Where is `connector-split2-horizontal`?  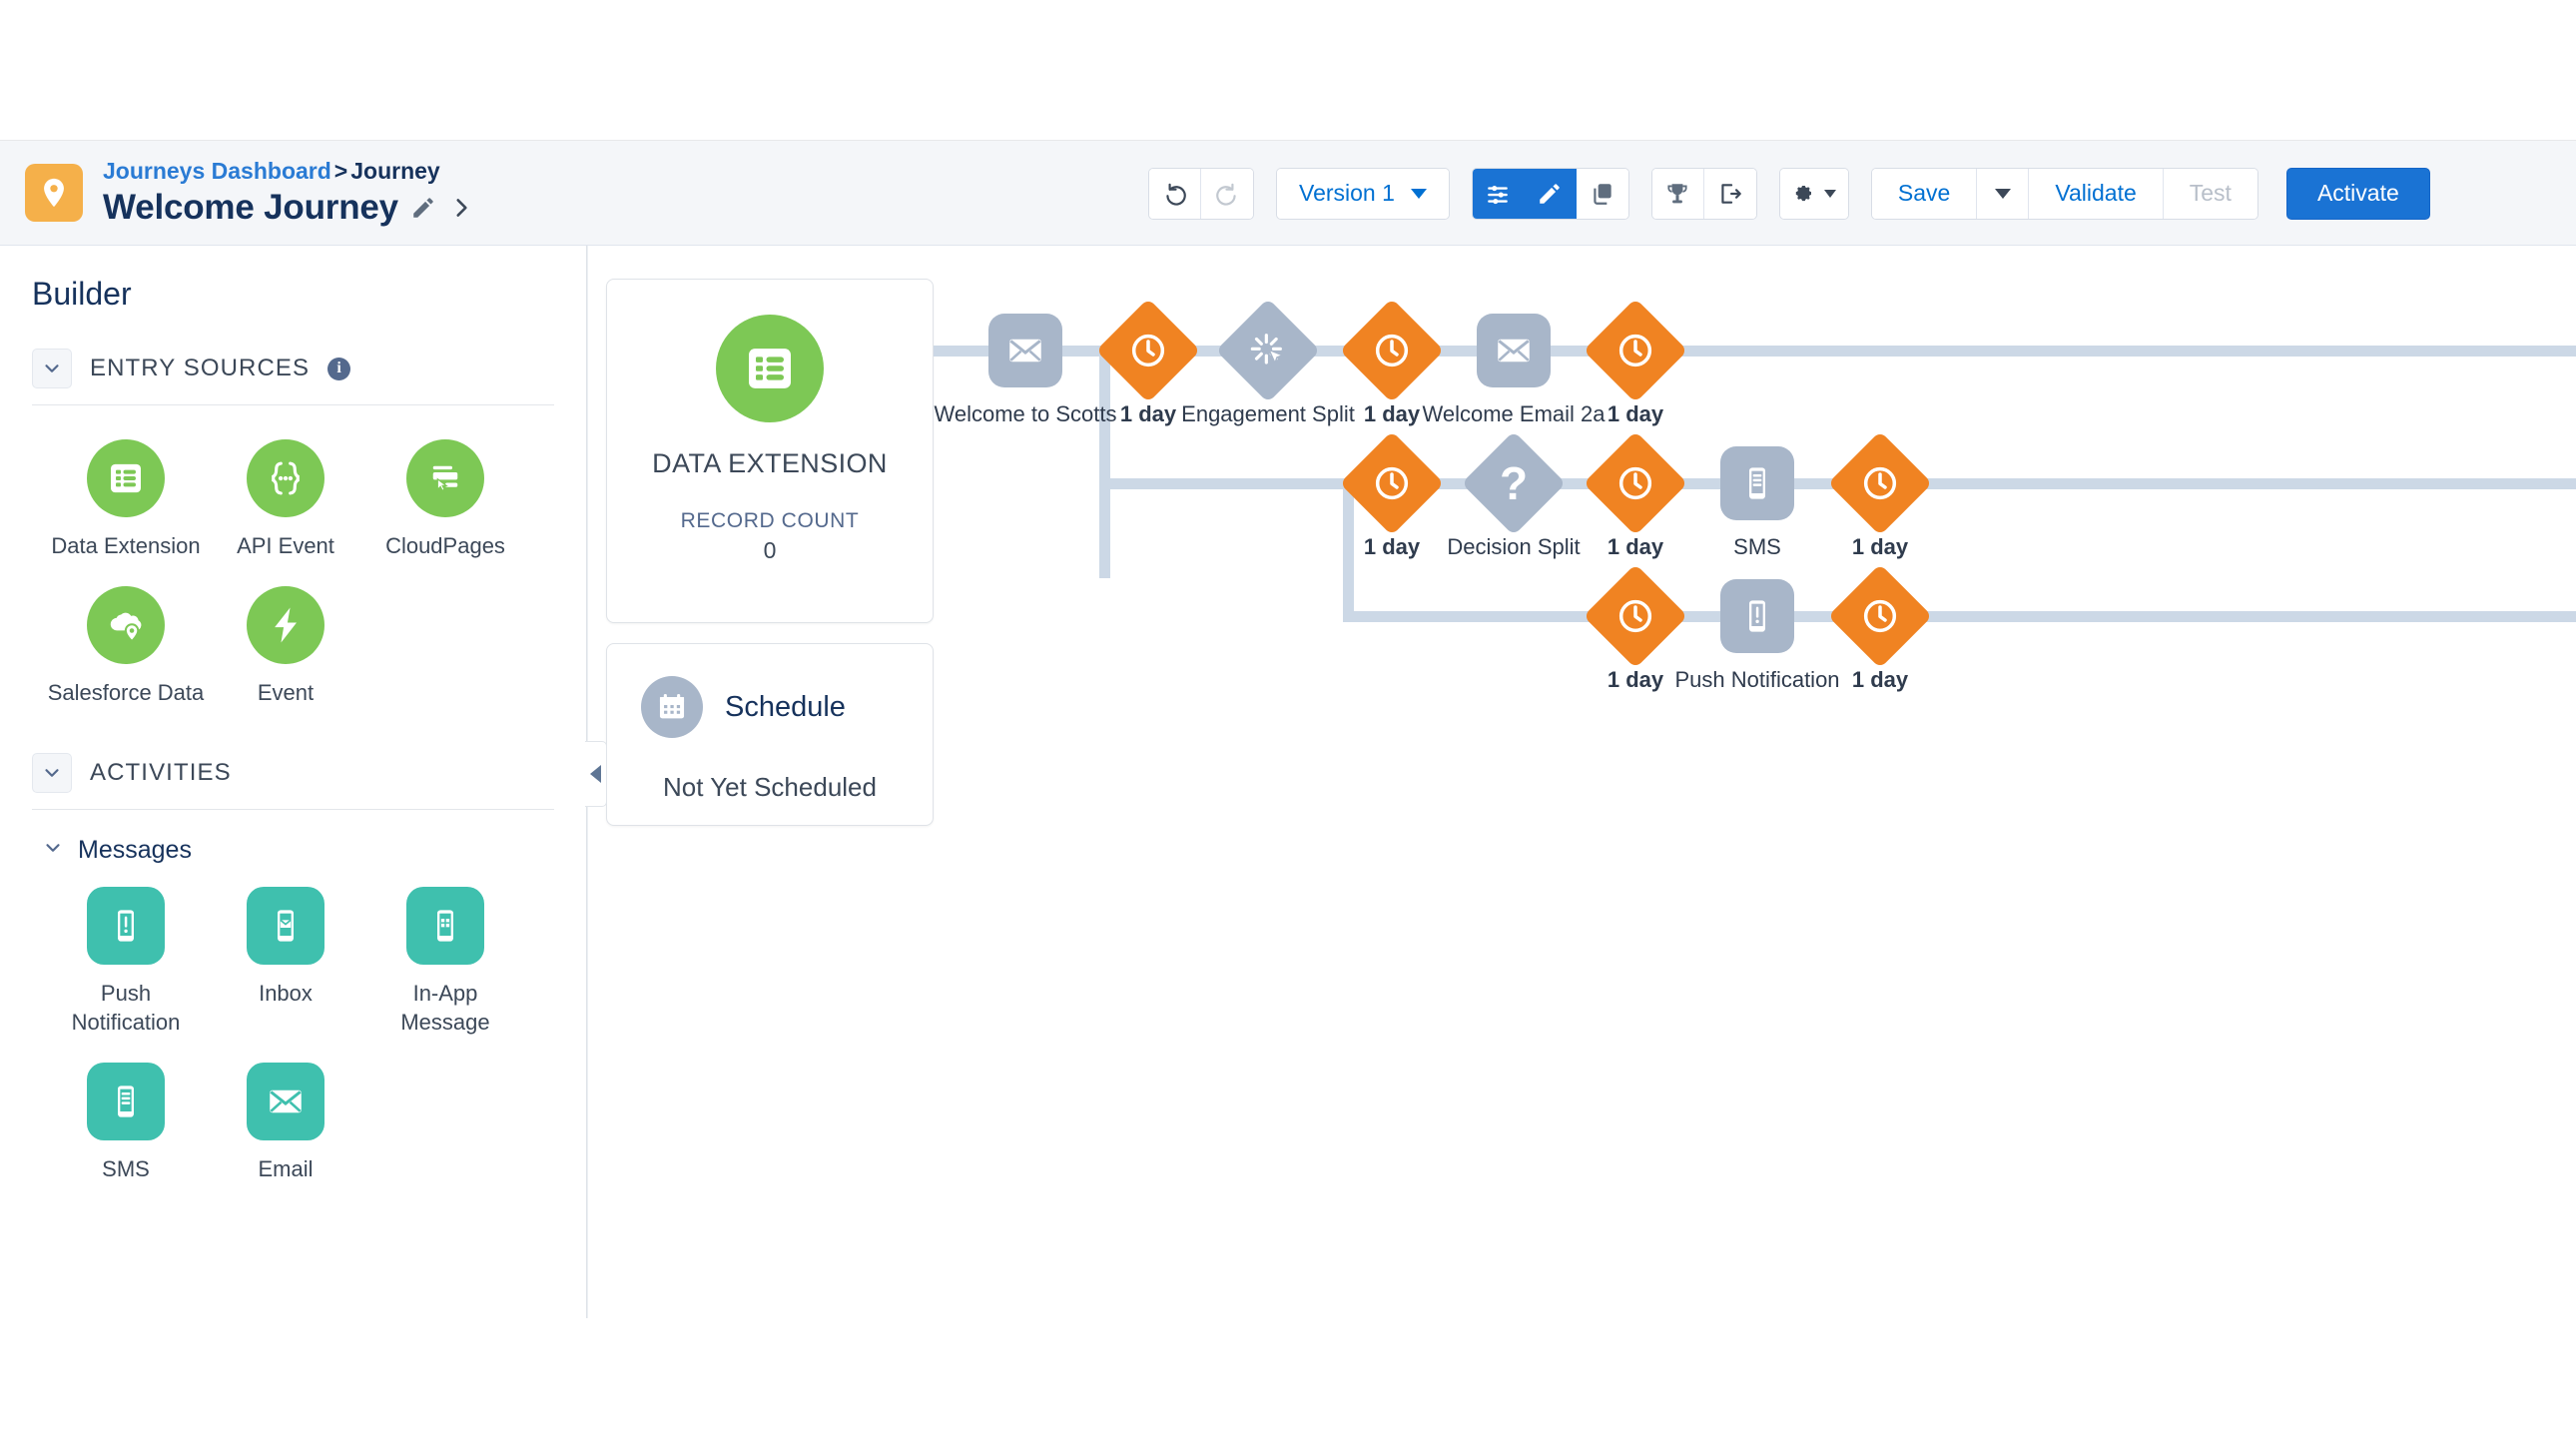 connector-split2-horizontal is located at coordinates (1417, 617).